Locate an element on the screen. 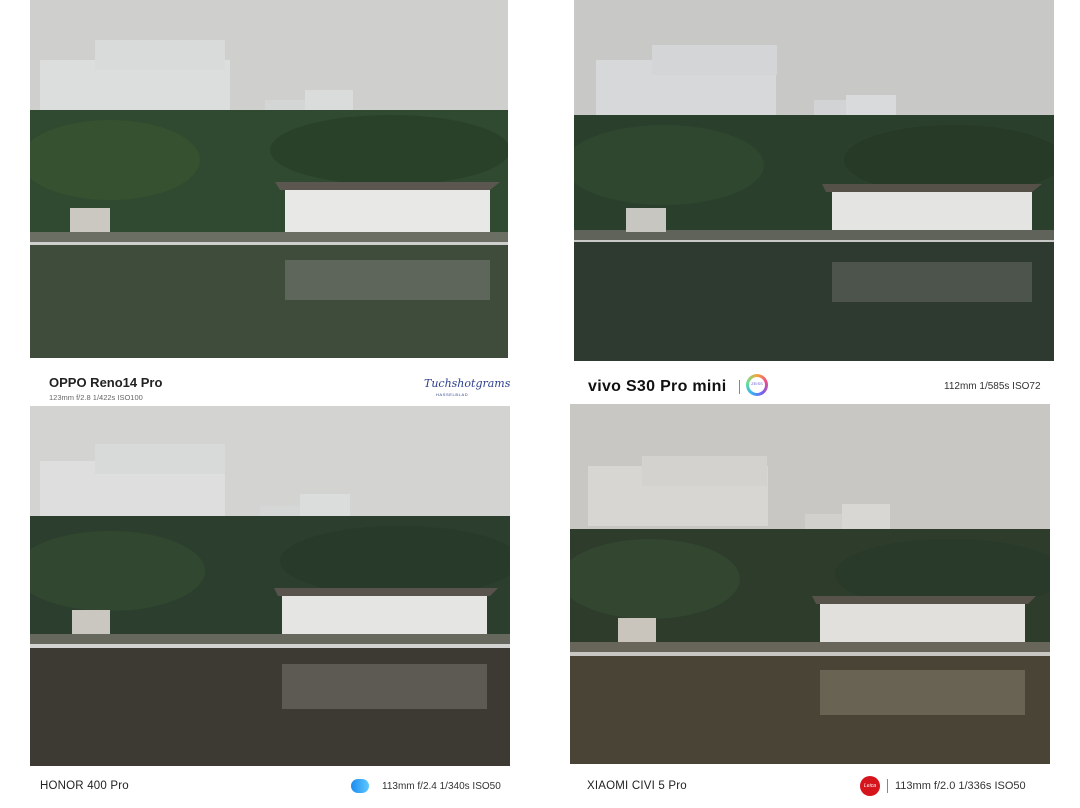  separator-vivo is located at coordinates (739, 387).